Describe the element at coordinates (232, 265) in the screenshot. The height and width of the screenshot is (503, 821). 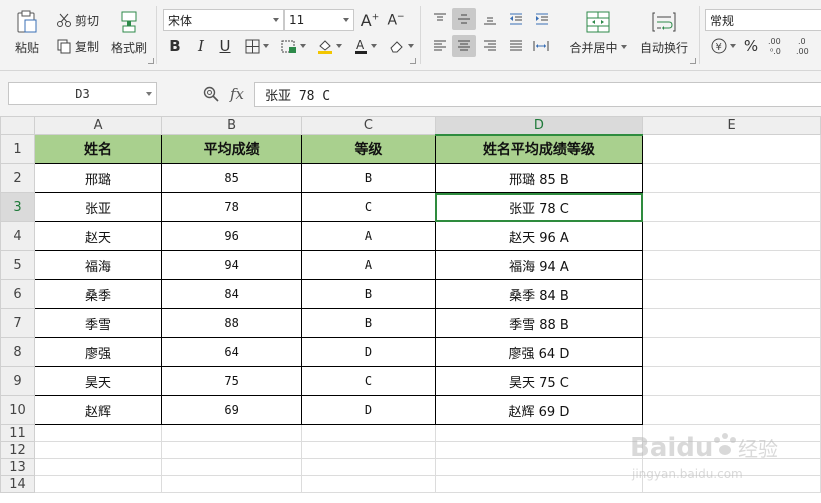
I see `cell-b5: 94` at that location.